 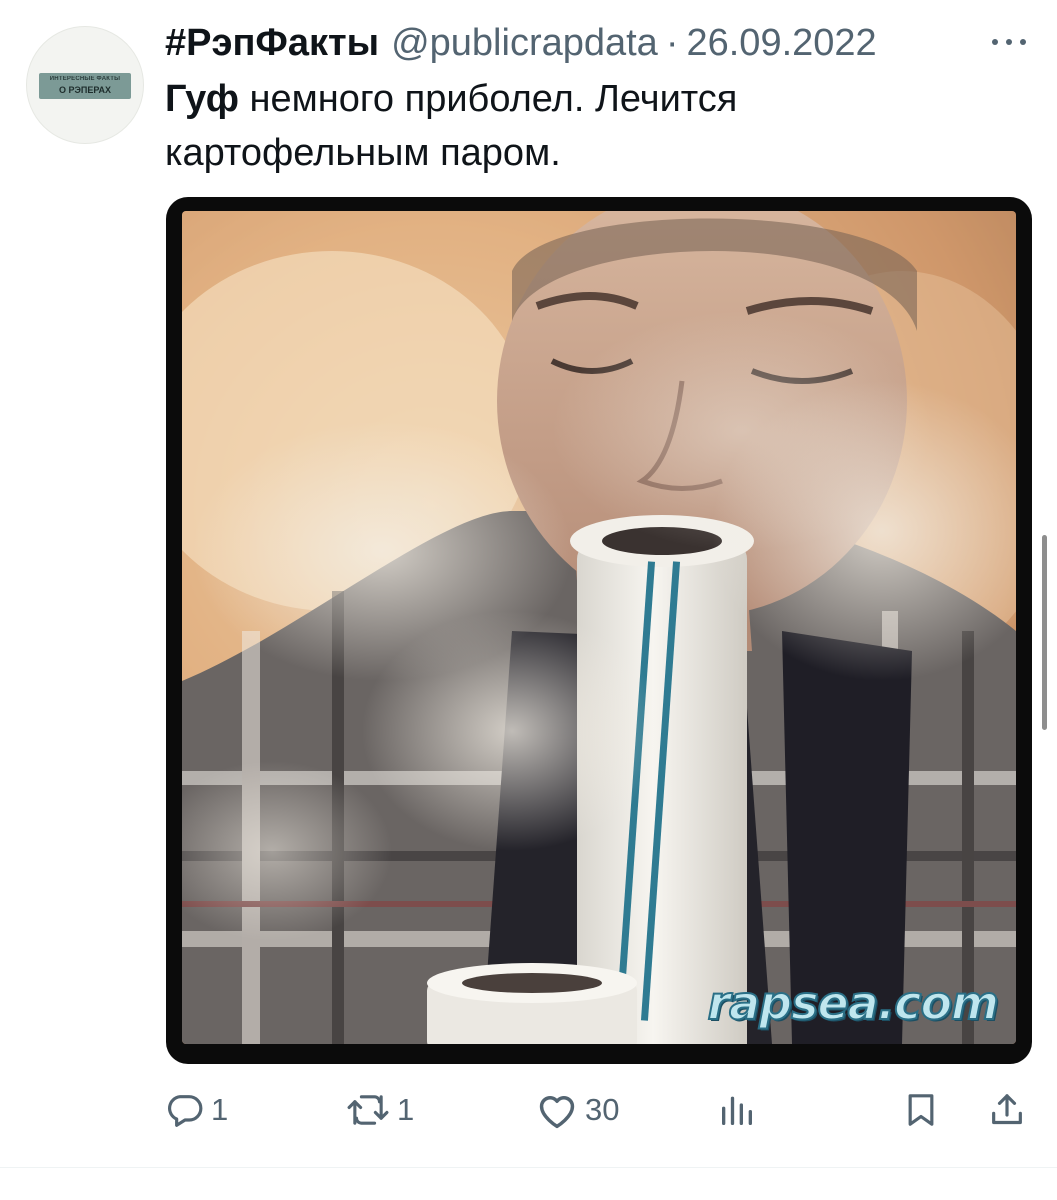 What do you see at coordinates (781, 43) in the screenshot?
I see `tweet-date: 26.09.2022` at bounding box center [781, 43].